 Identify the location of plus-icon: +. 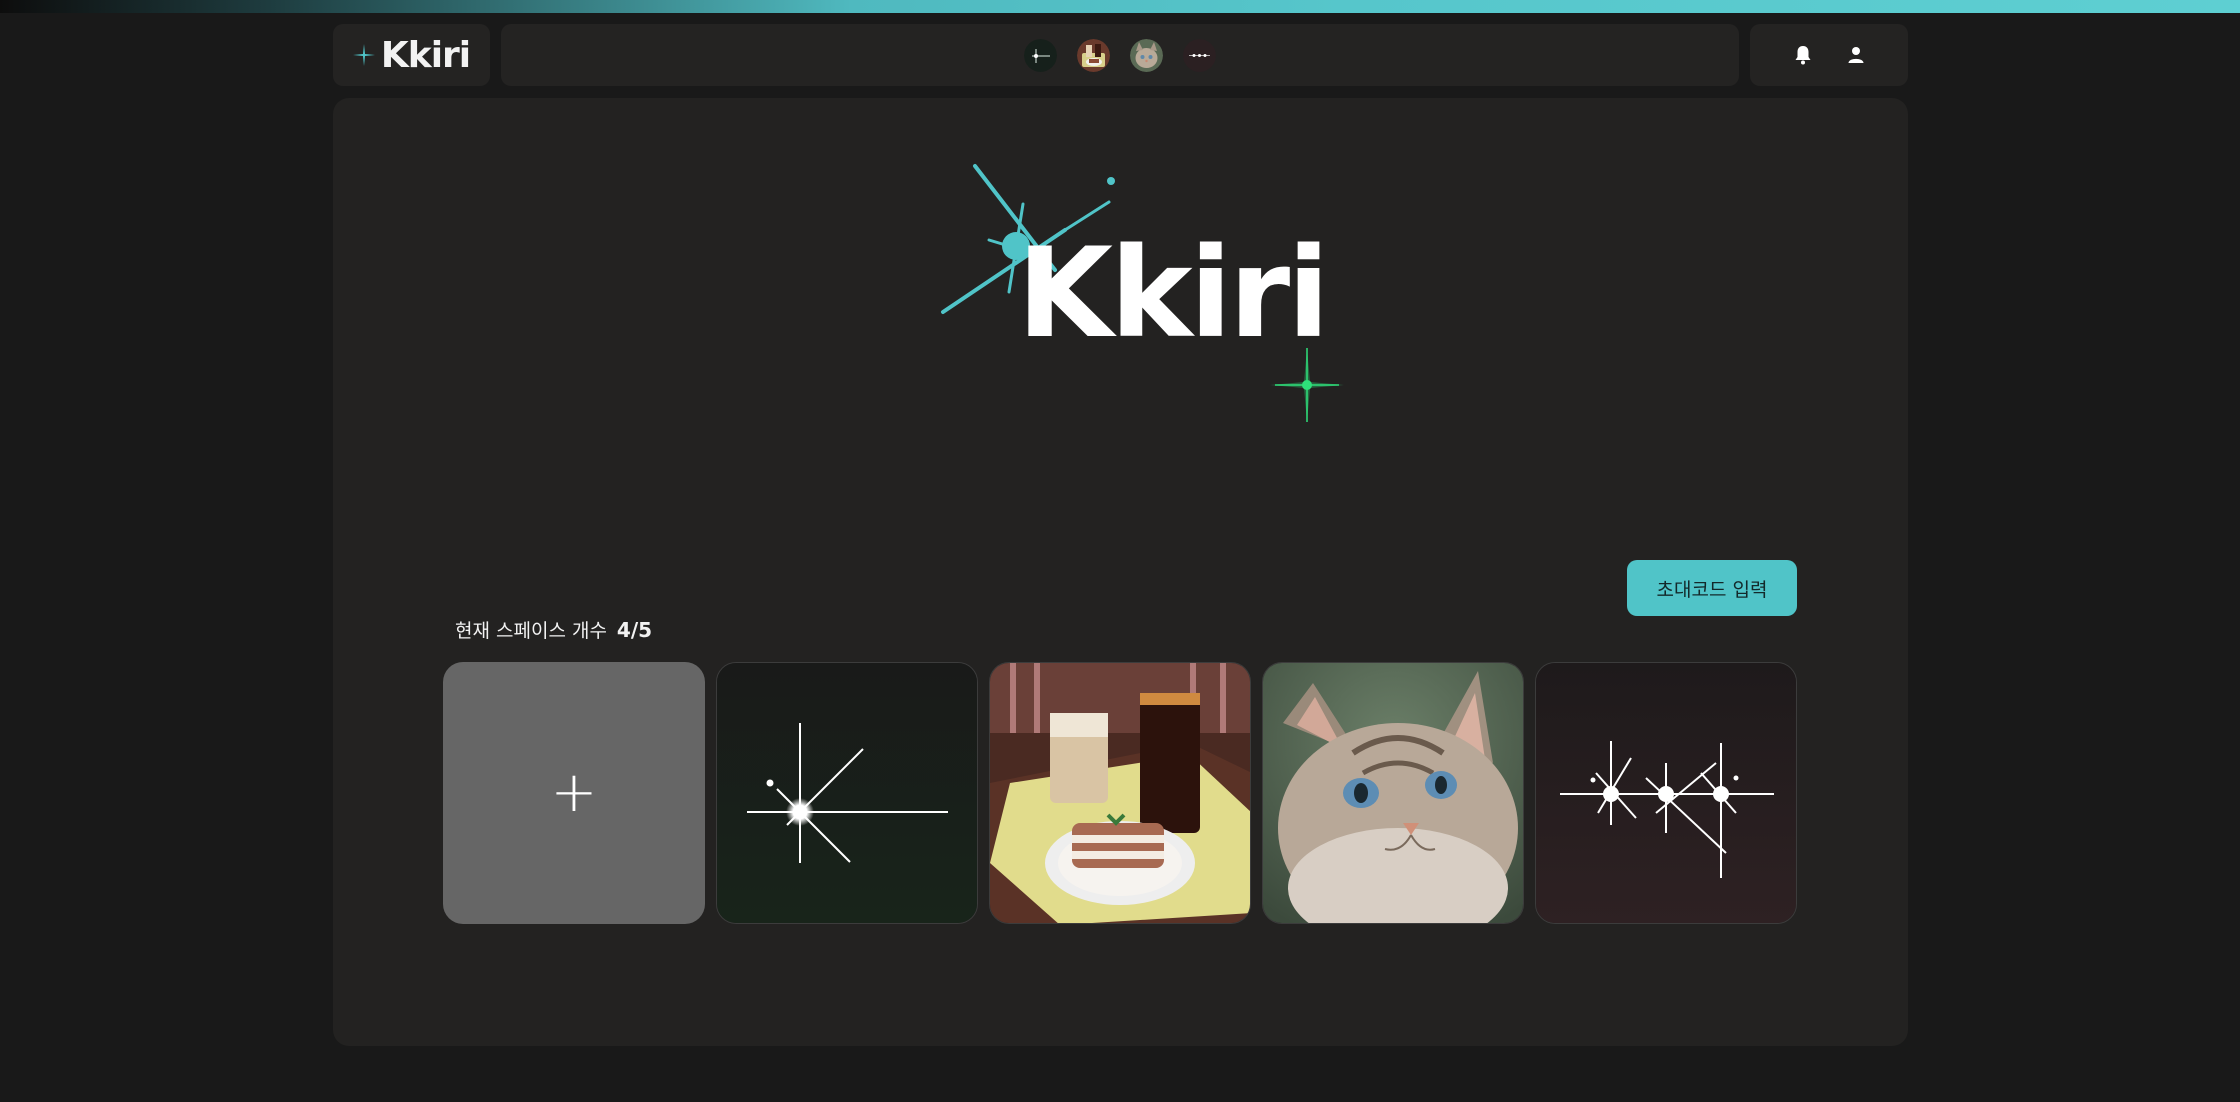
(574, 792).